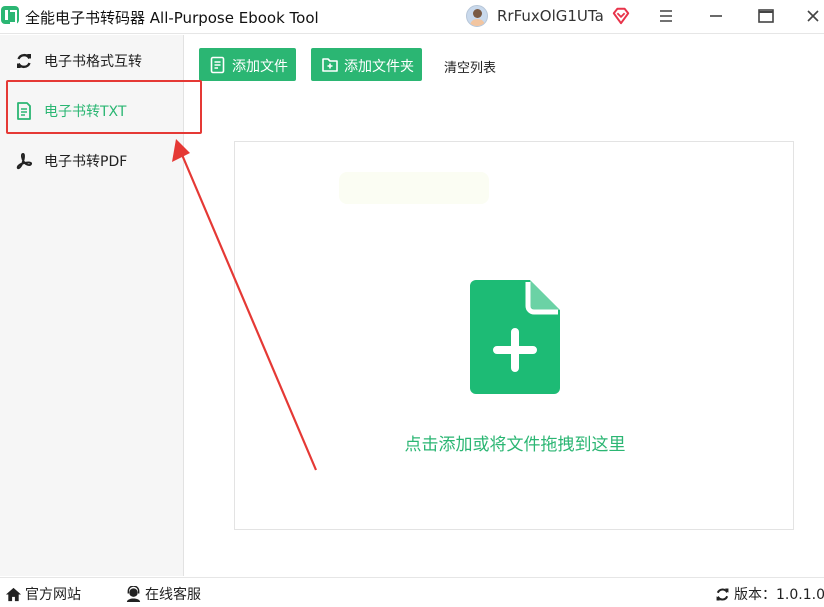 The width and height of the screenshot is (824, 607). What do you see at coordinates (24, 161) in the screenshot?
I see `pdf-icon` at bounding box center [24, 161].